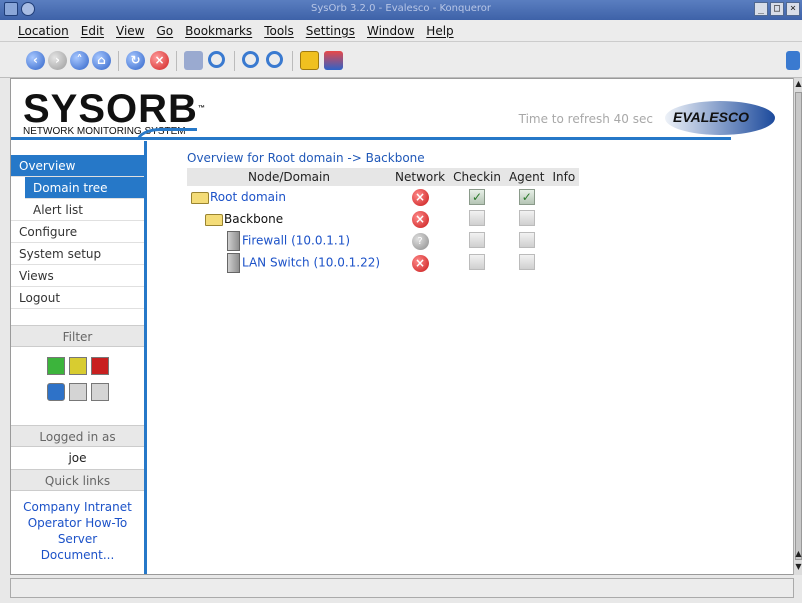 Image resolution: width=802 pixels, height=603 pixels. Describe the element at coordinates (193, 60) in the screenshot. I see `print-icon` at that location.